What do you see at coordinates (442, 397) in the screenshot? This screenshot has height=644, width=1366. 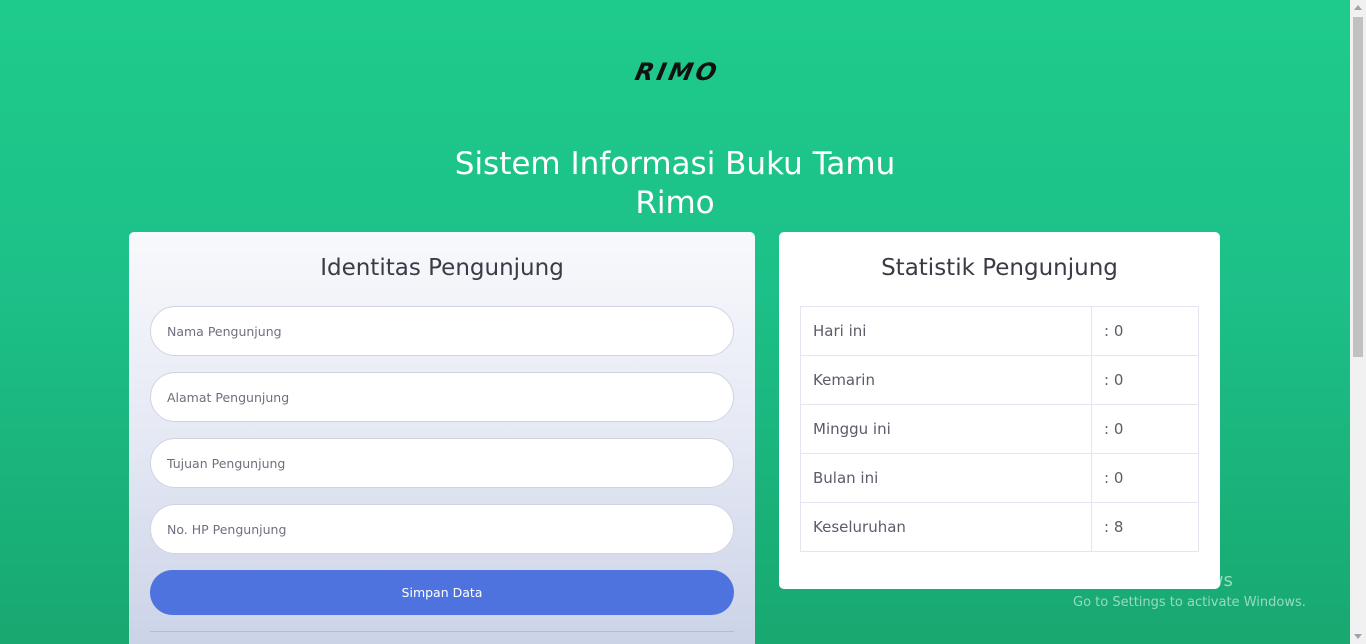 I see `visitor-address-input` at bounding box center [442, 397].